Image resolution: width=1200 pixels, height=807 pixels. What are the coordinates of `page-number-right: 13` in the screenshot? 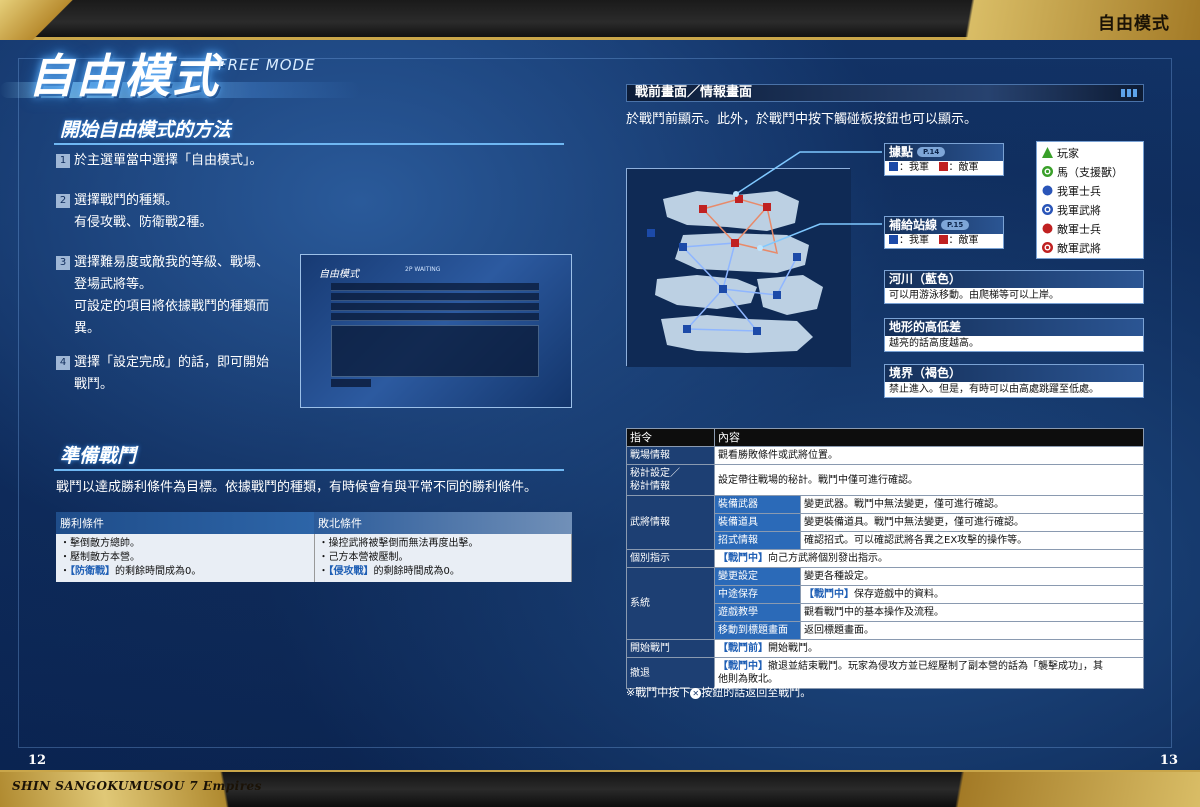 It's located at (1168, 760).